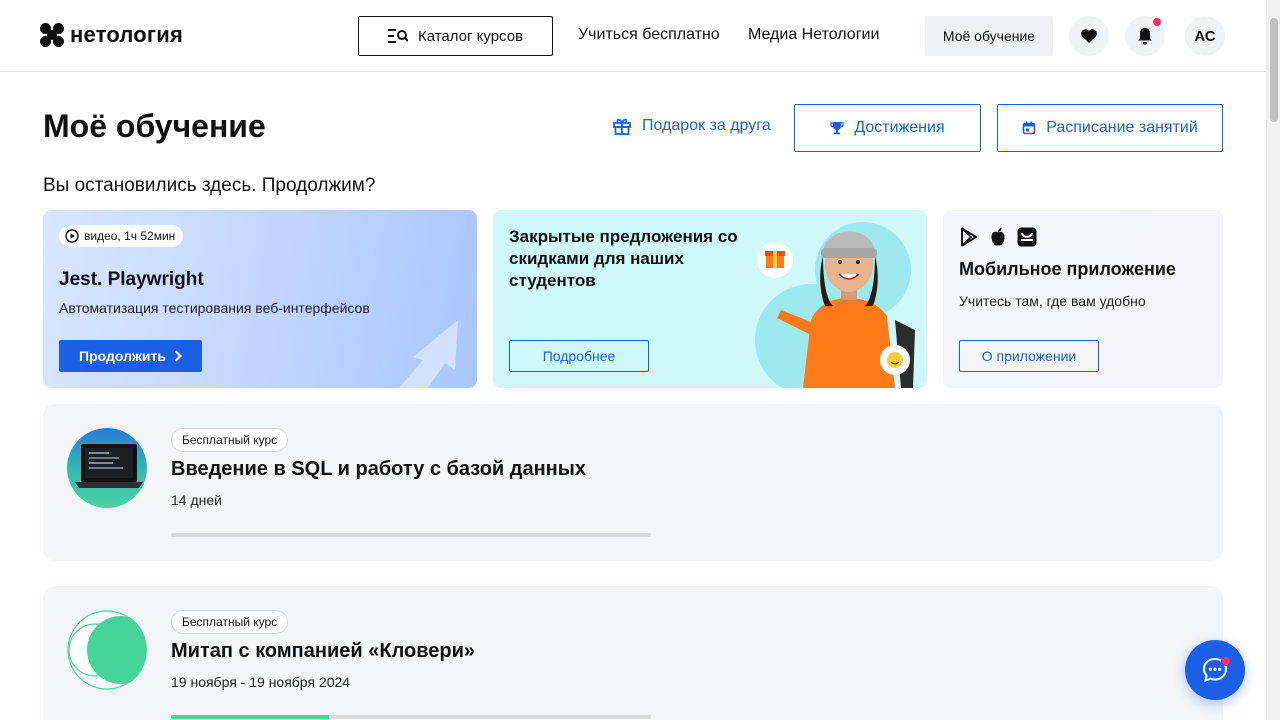 This screenshot has width=1280, height=720. I want to click on continue-heading: Вы остановились здесь. Продолжим?, so click(209, 185).